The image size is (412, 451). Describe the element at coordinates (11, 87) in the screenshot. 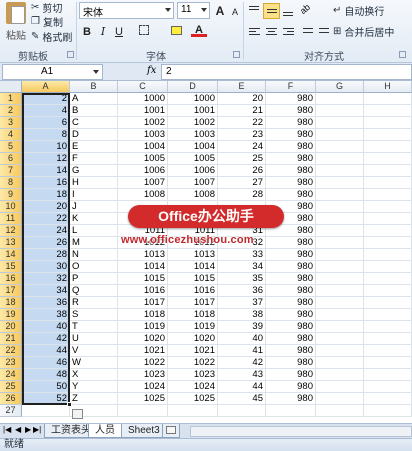

I see `select-all-corner` at that location.